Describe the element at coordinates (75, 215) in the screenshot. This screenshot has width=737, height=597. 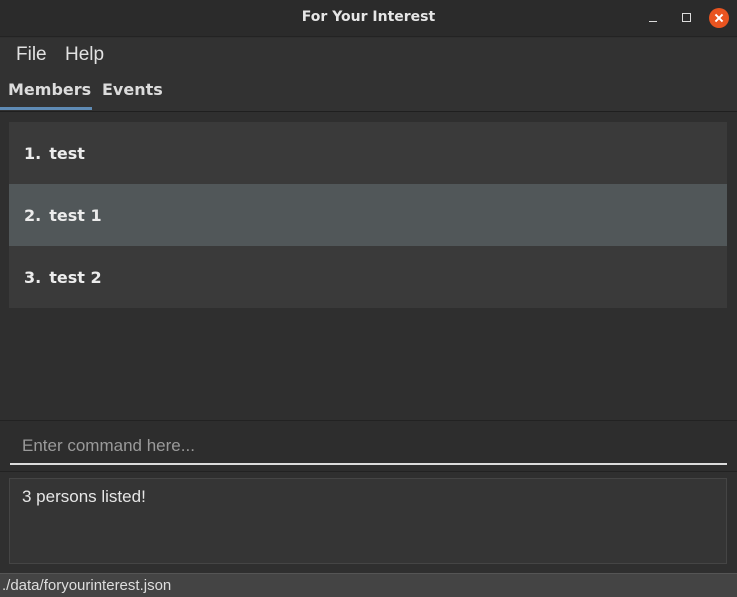
I see `member-name: test 1` at that location.